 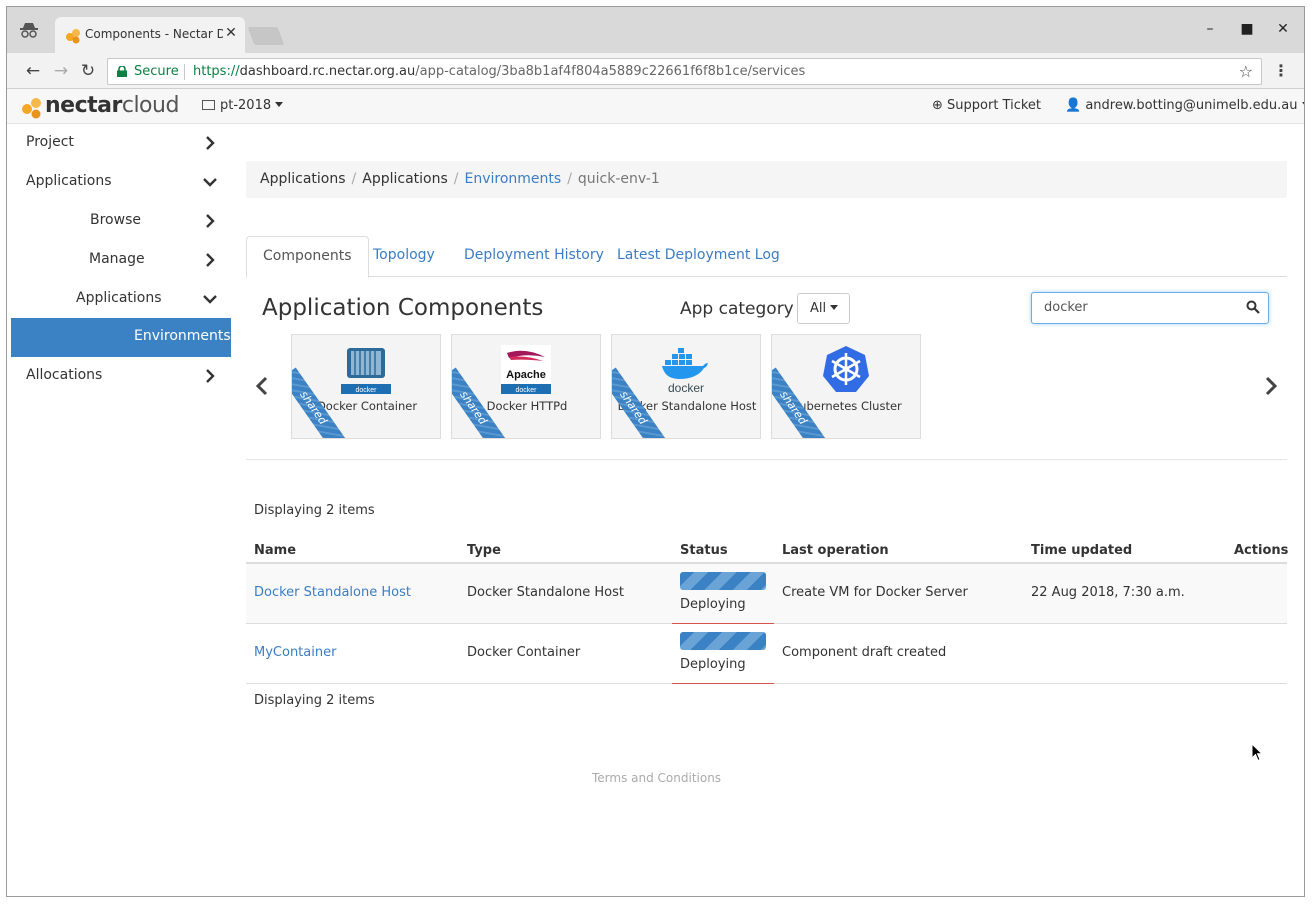 What do you see at coordinates (314, 700) in the screenshot?
I see `display-count-bottom: Displaying 2 items` at bounding box center [314, 700].